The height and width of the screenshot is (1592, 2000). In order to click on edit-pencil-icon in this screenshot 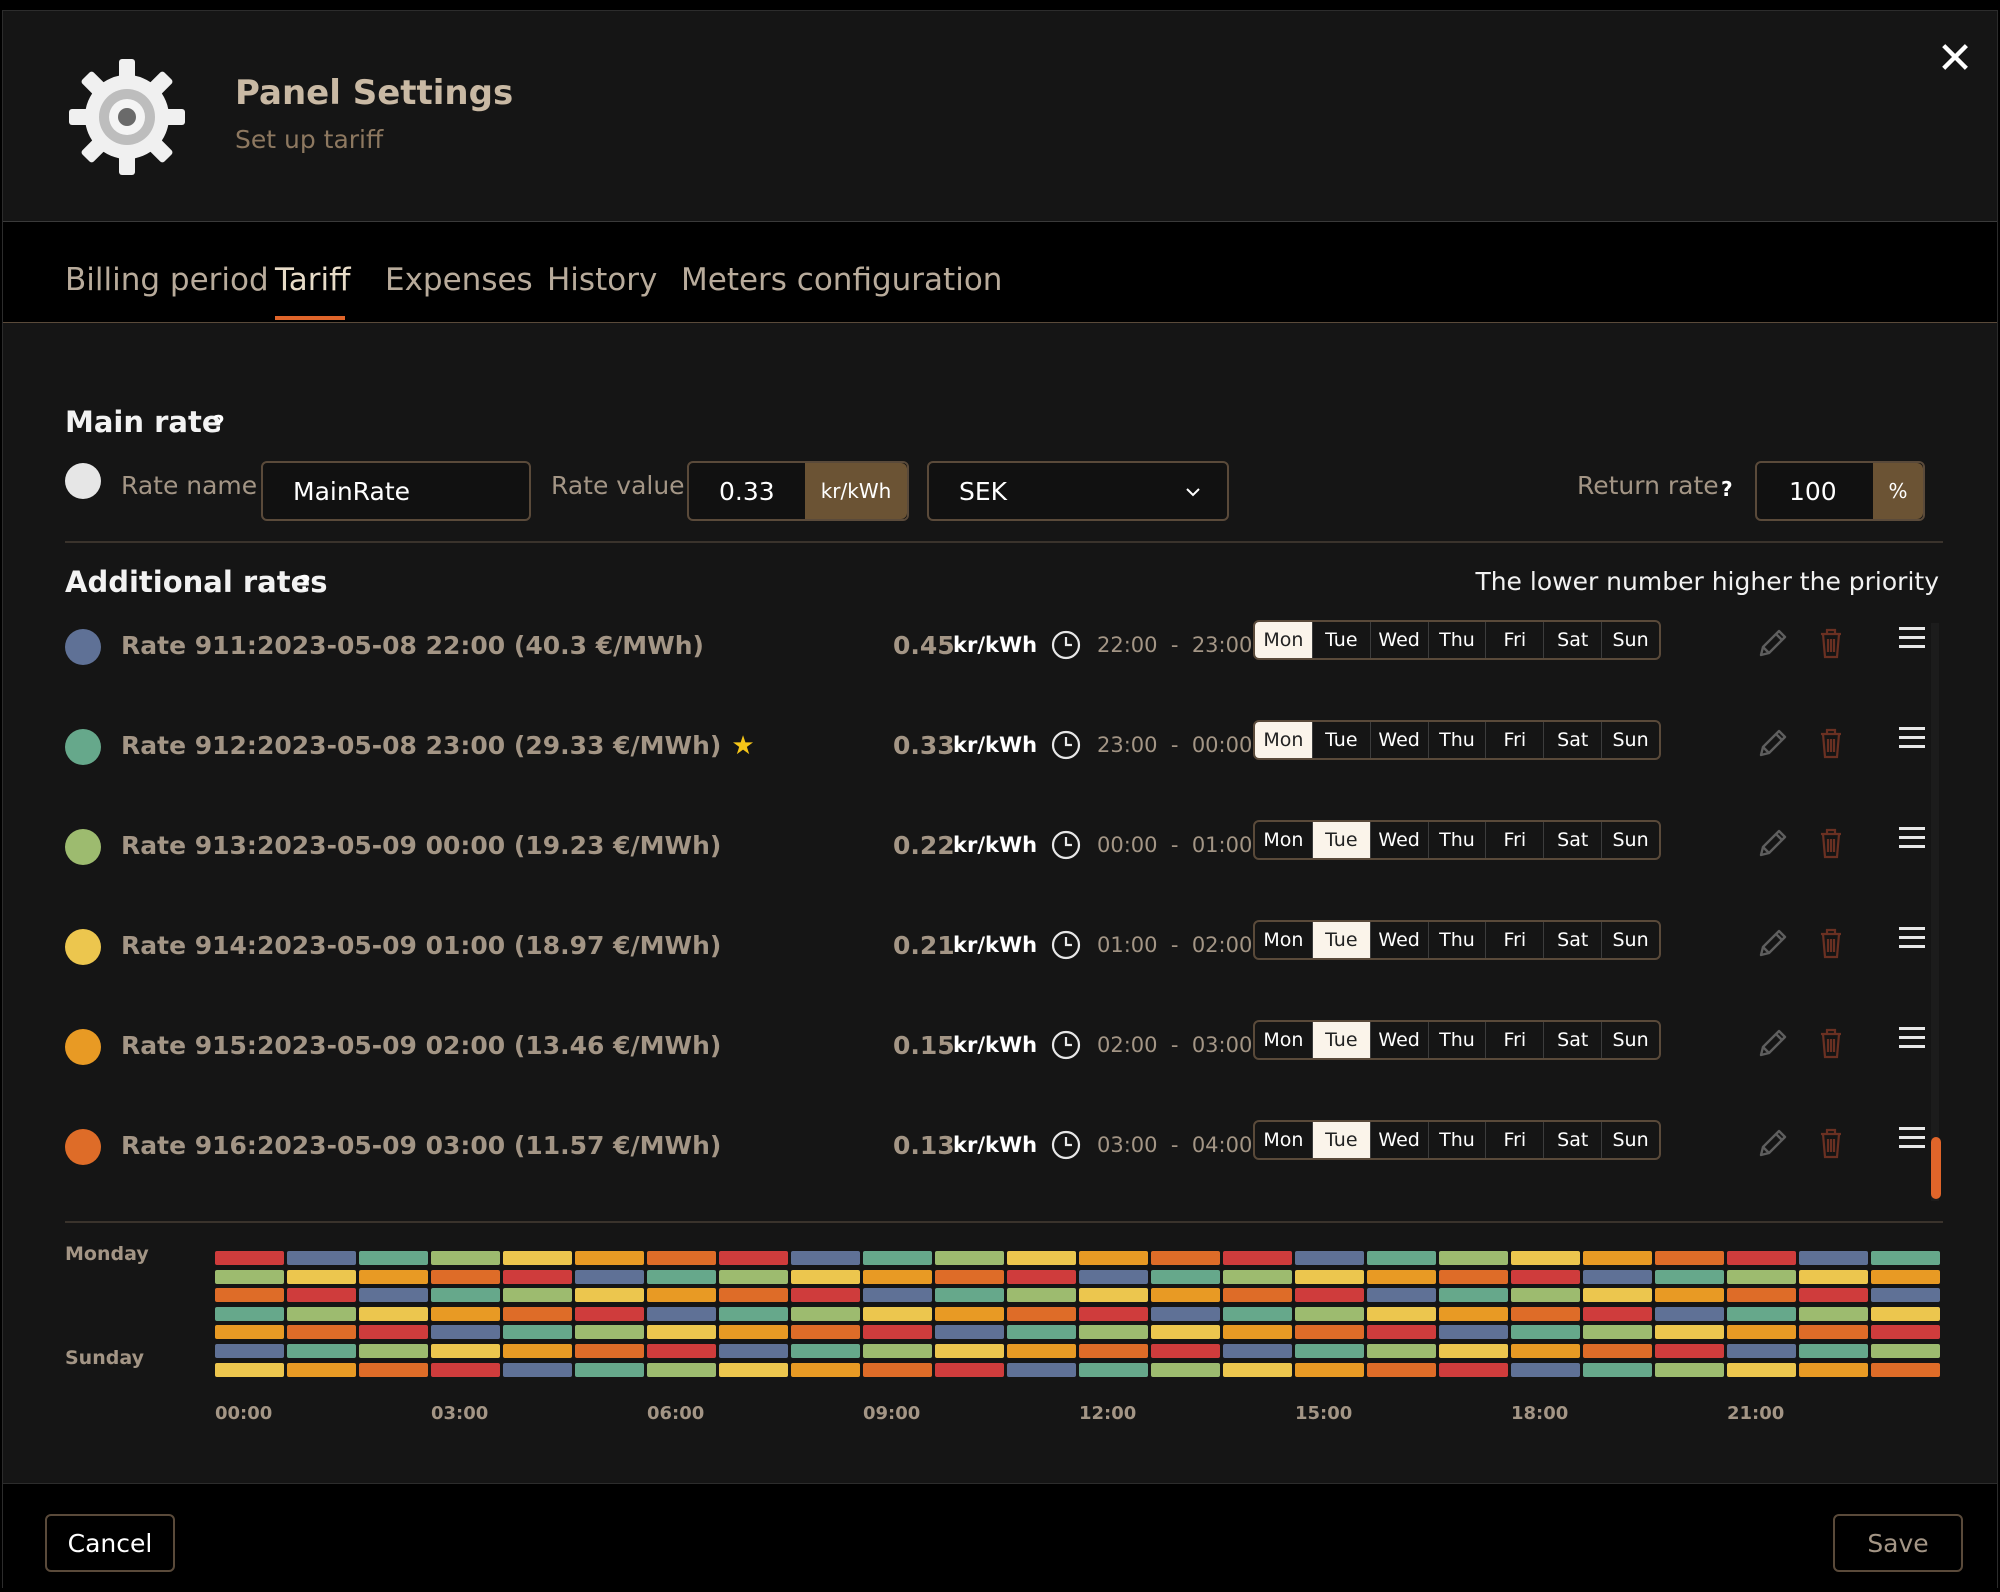, I will do `click(1773, 1043)`.